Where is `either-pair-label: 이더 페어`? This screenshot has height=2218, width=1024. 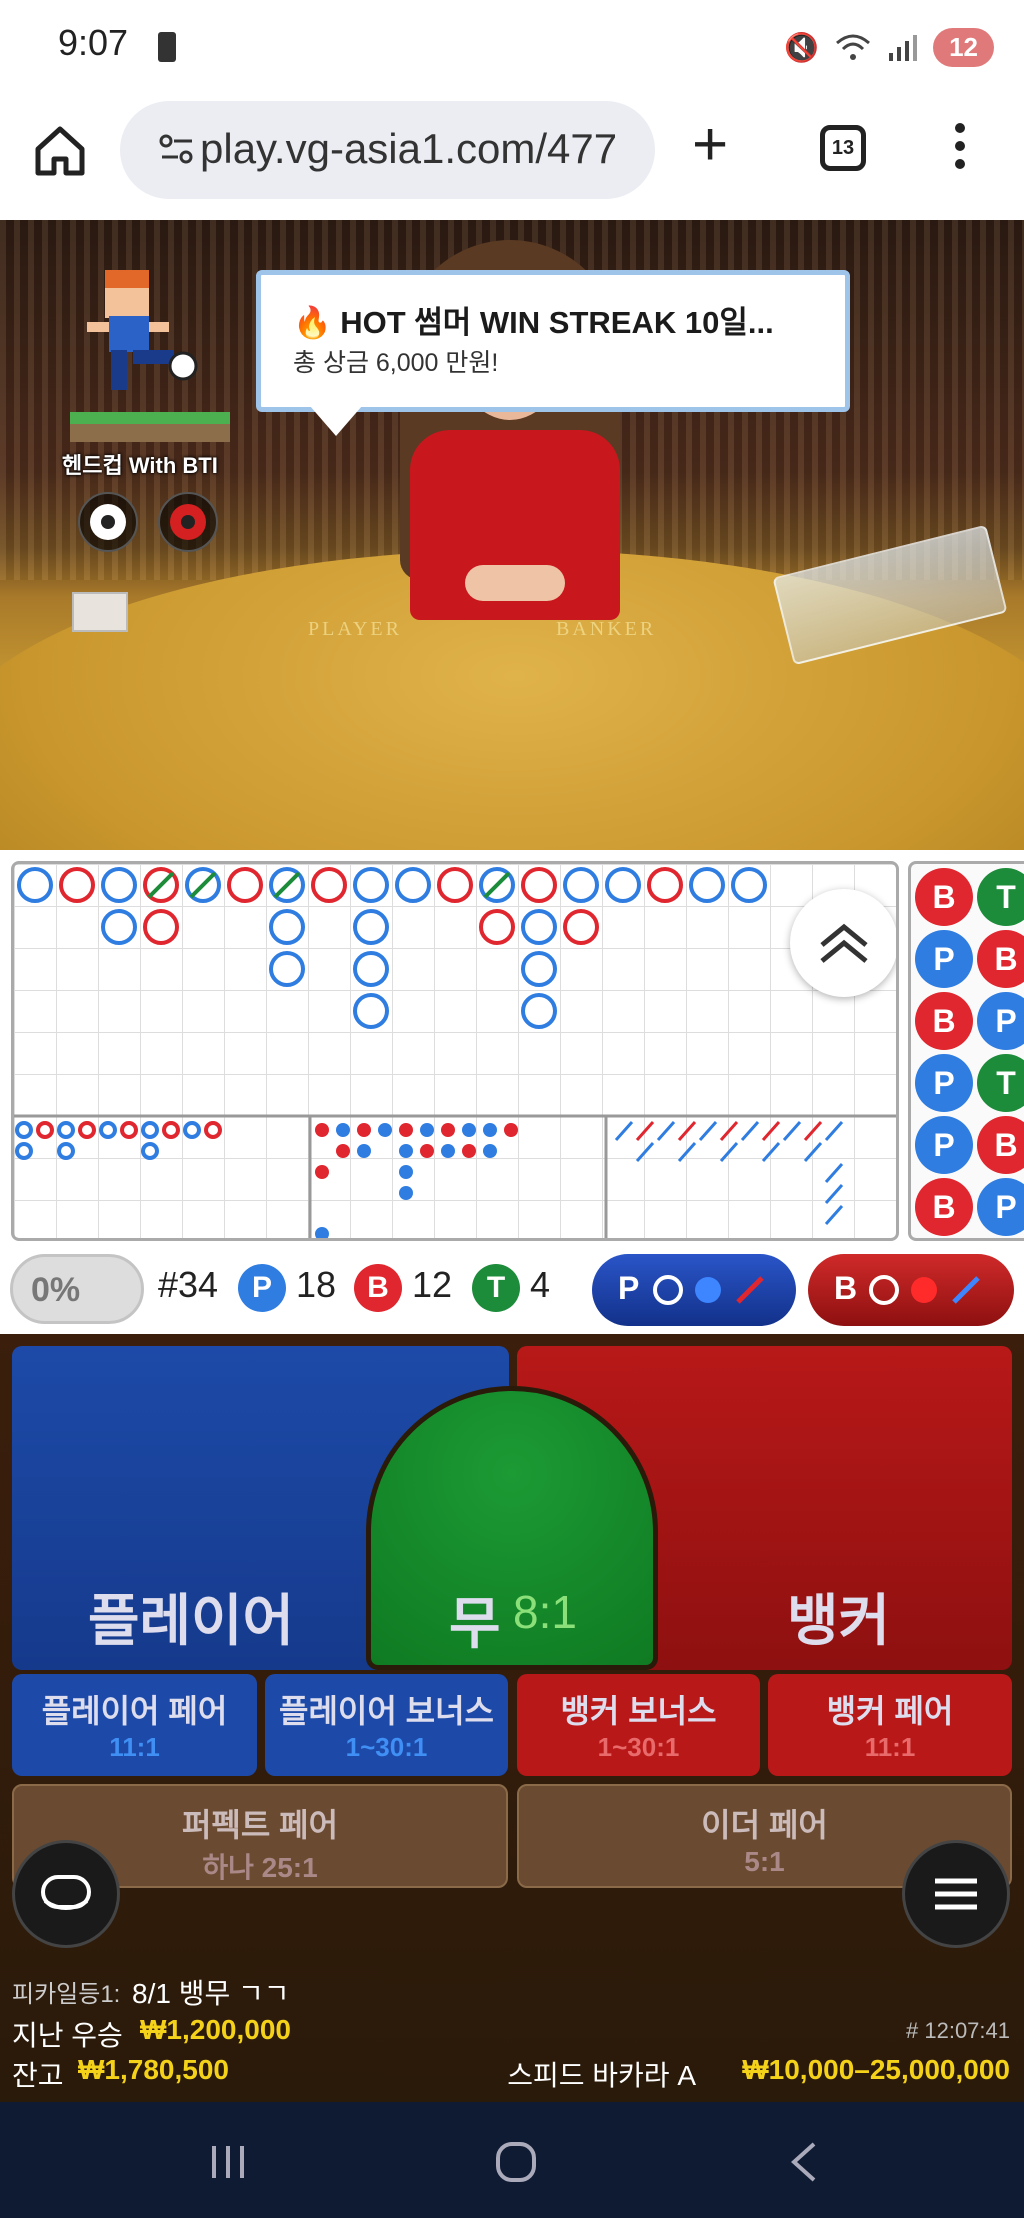 either-pair-label: 이더 페어 is located at coordinates (764, 1825).